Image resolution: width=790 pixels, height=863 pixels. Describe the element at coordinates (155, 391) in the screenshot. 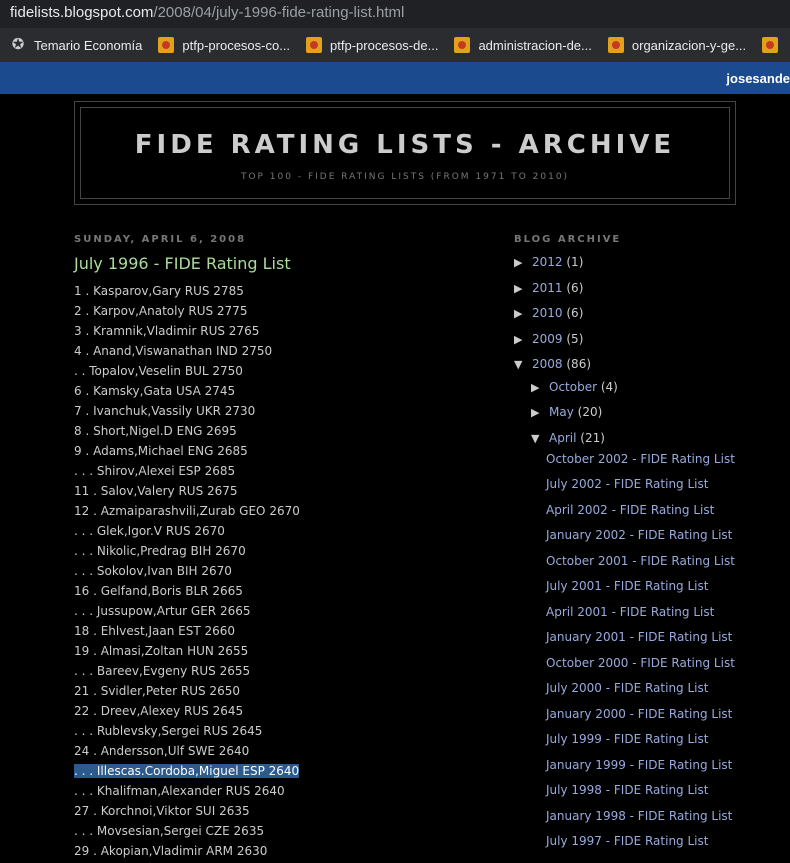

I see `list-item: 6 . Kamsky,Gata USA 2745` at that location.